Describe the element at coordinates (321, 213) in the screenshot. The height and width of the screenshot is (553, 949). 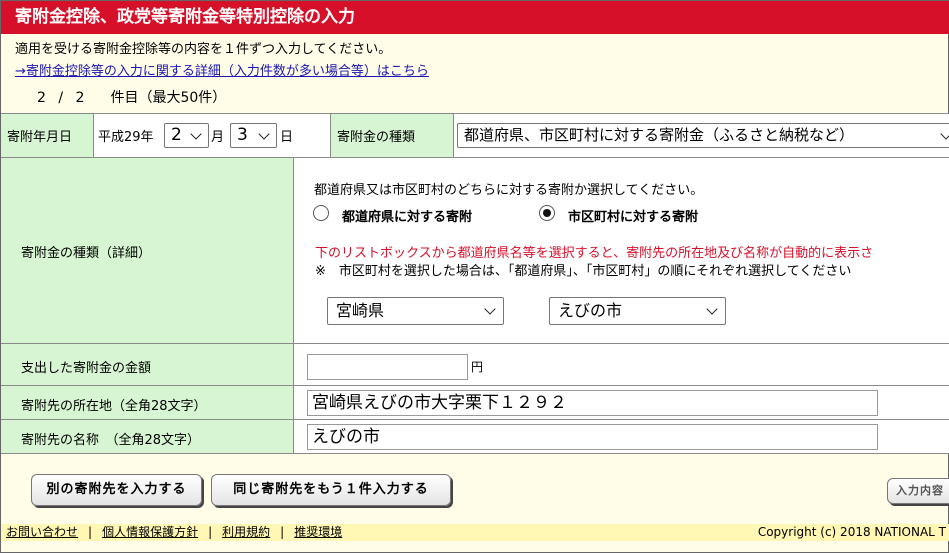
I see `radio-prefecture` at that location.